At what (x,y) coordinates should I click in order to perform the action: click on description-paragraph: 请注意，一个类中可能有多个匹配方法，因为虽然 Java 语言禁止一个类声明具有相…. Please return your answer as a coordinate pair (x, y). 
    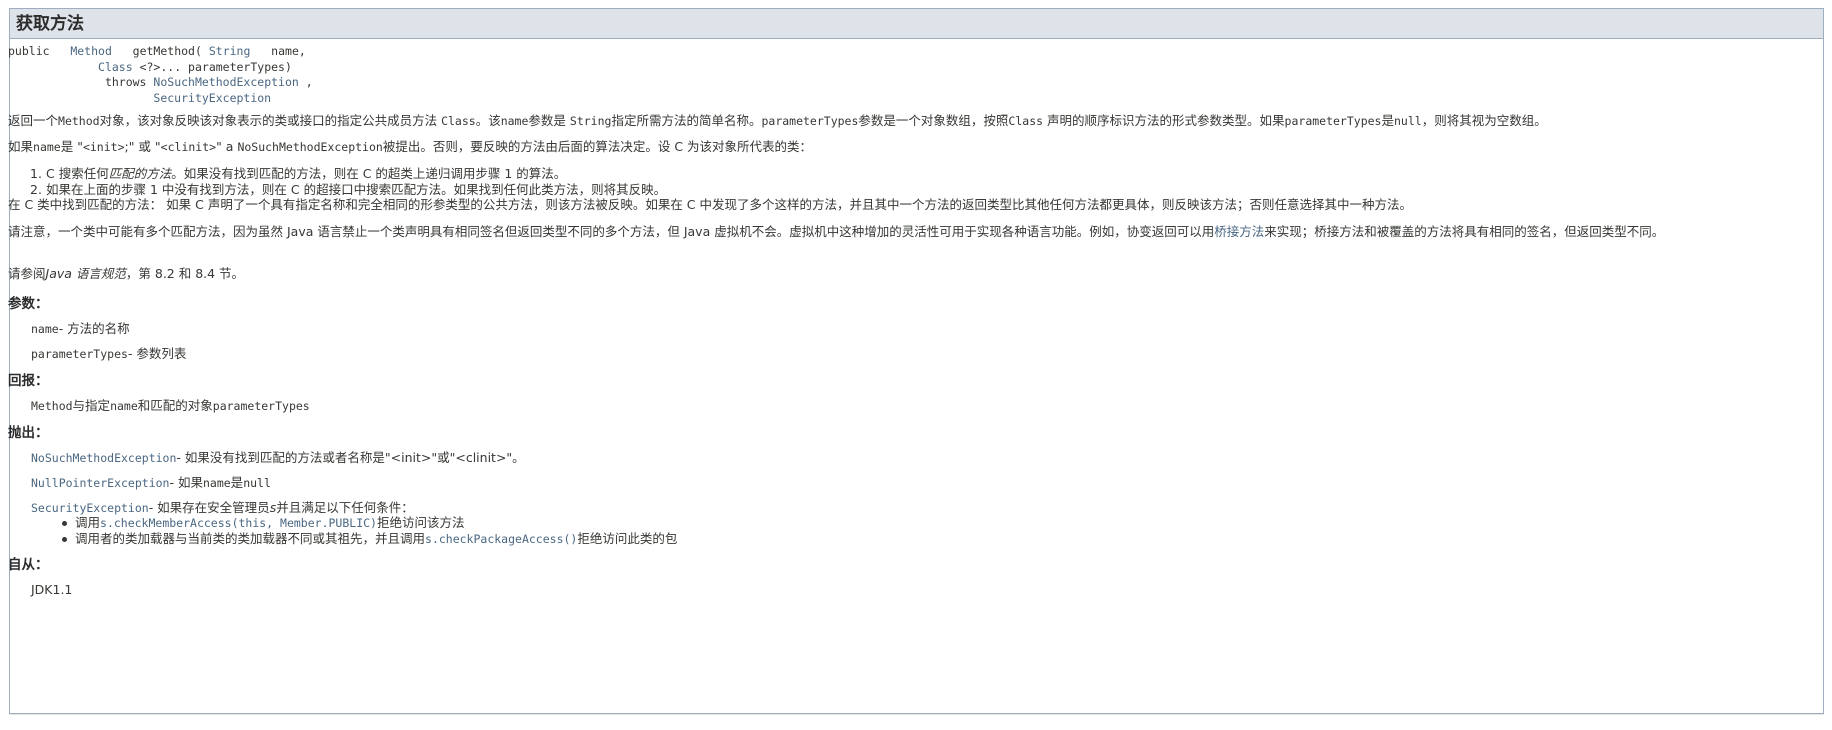
    Looking at the image, I should click on (836, 231).